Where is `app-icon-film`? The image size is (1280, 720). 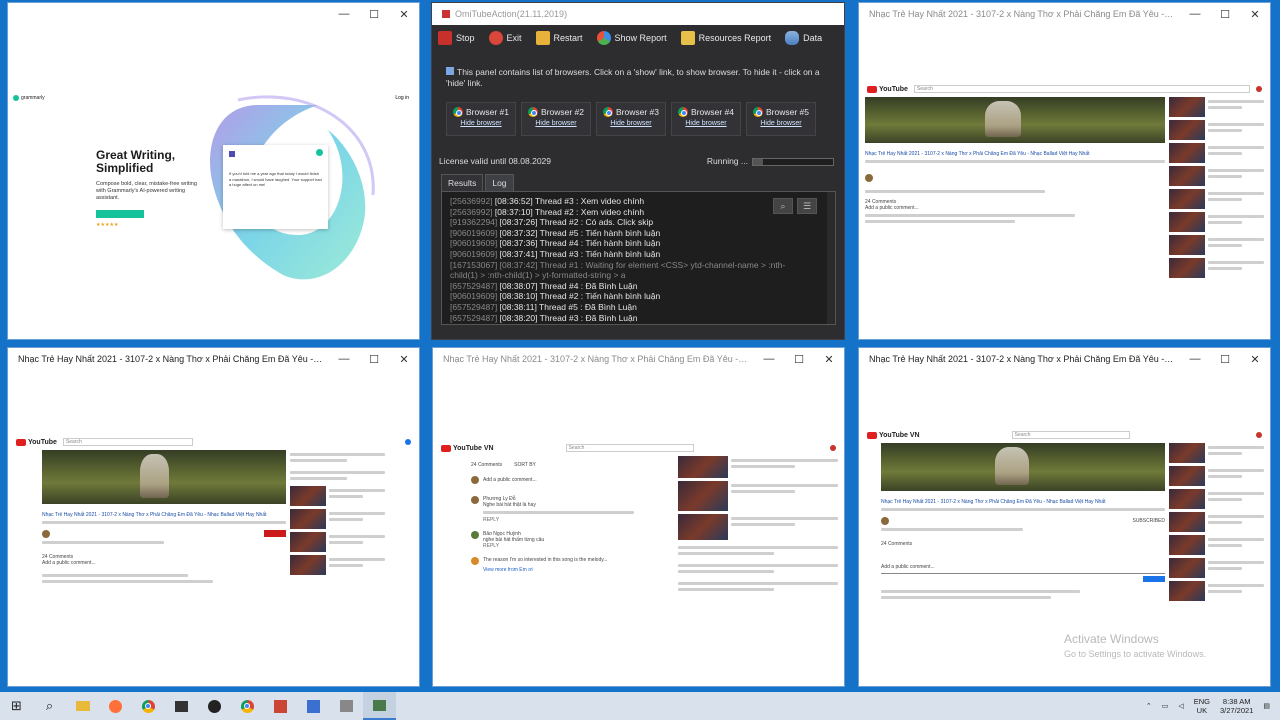
app-icon-film is located at coordinates (346, 706).